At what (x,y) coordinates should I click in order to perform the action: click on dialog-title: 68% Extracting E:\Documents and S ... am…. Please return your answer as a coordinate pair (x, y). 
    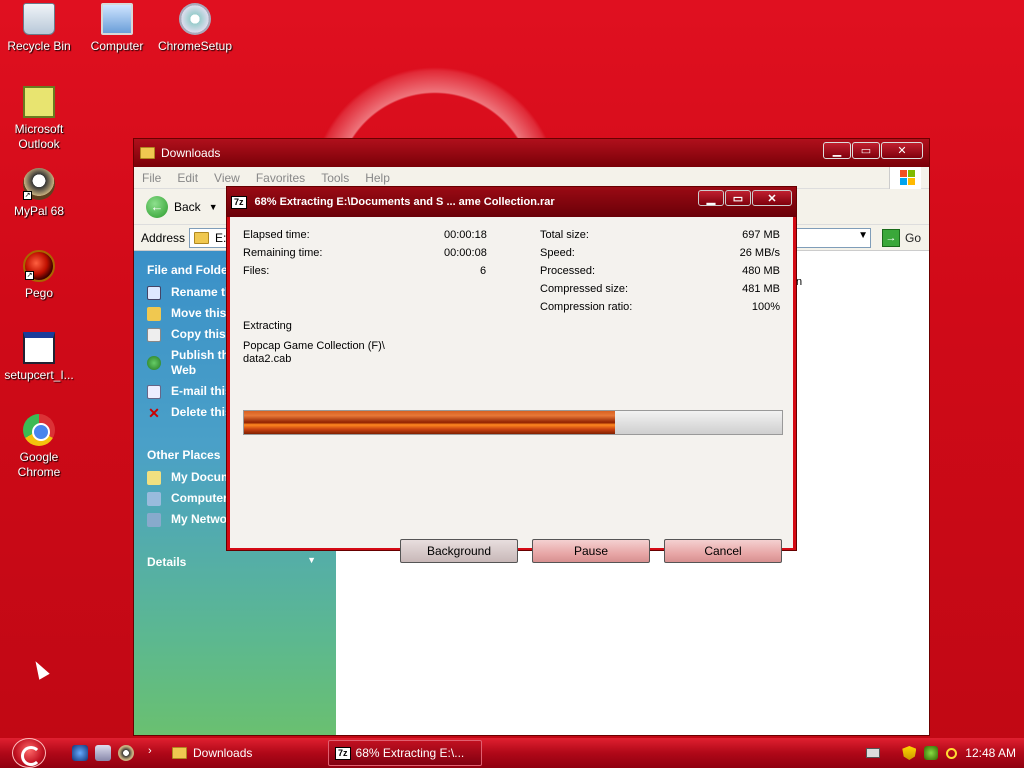
    Looking at the image, I should click on (404, 202).